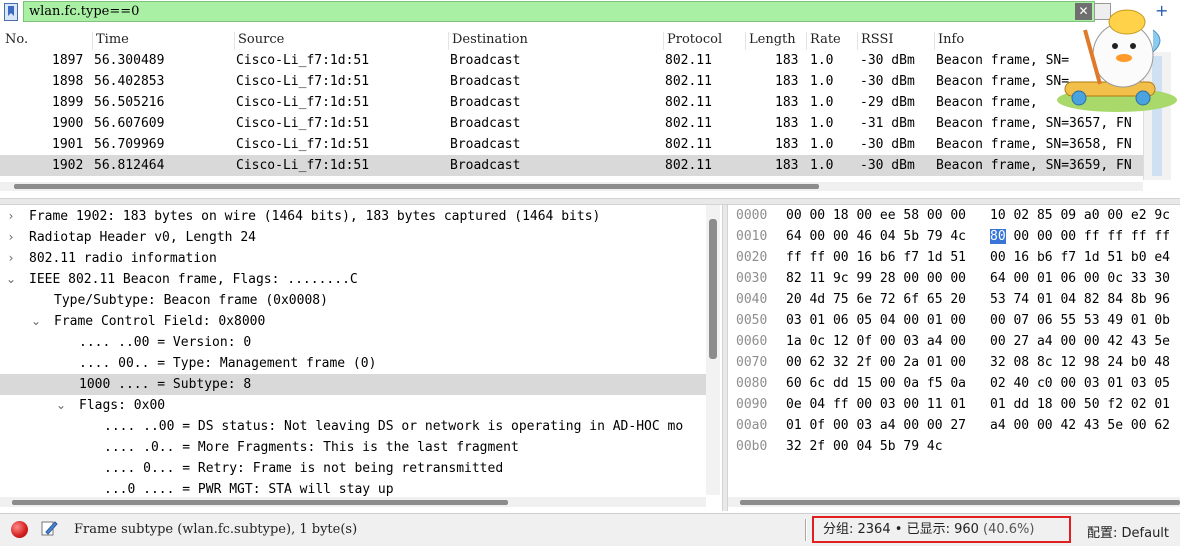 This screenshot has width=1180, height=546. I want to click on hex-bytes-second-half: 10 02 85 09 a0 00 e2 9c, so click(1080, 215).